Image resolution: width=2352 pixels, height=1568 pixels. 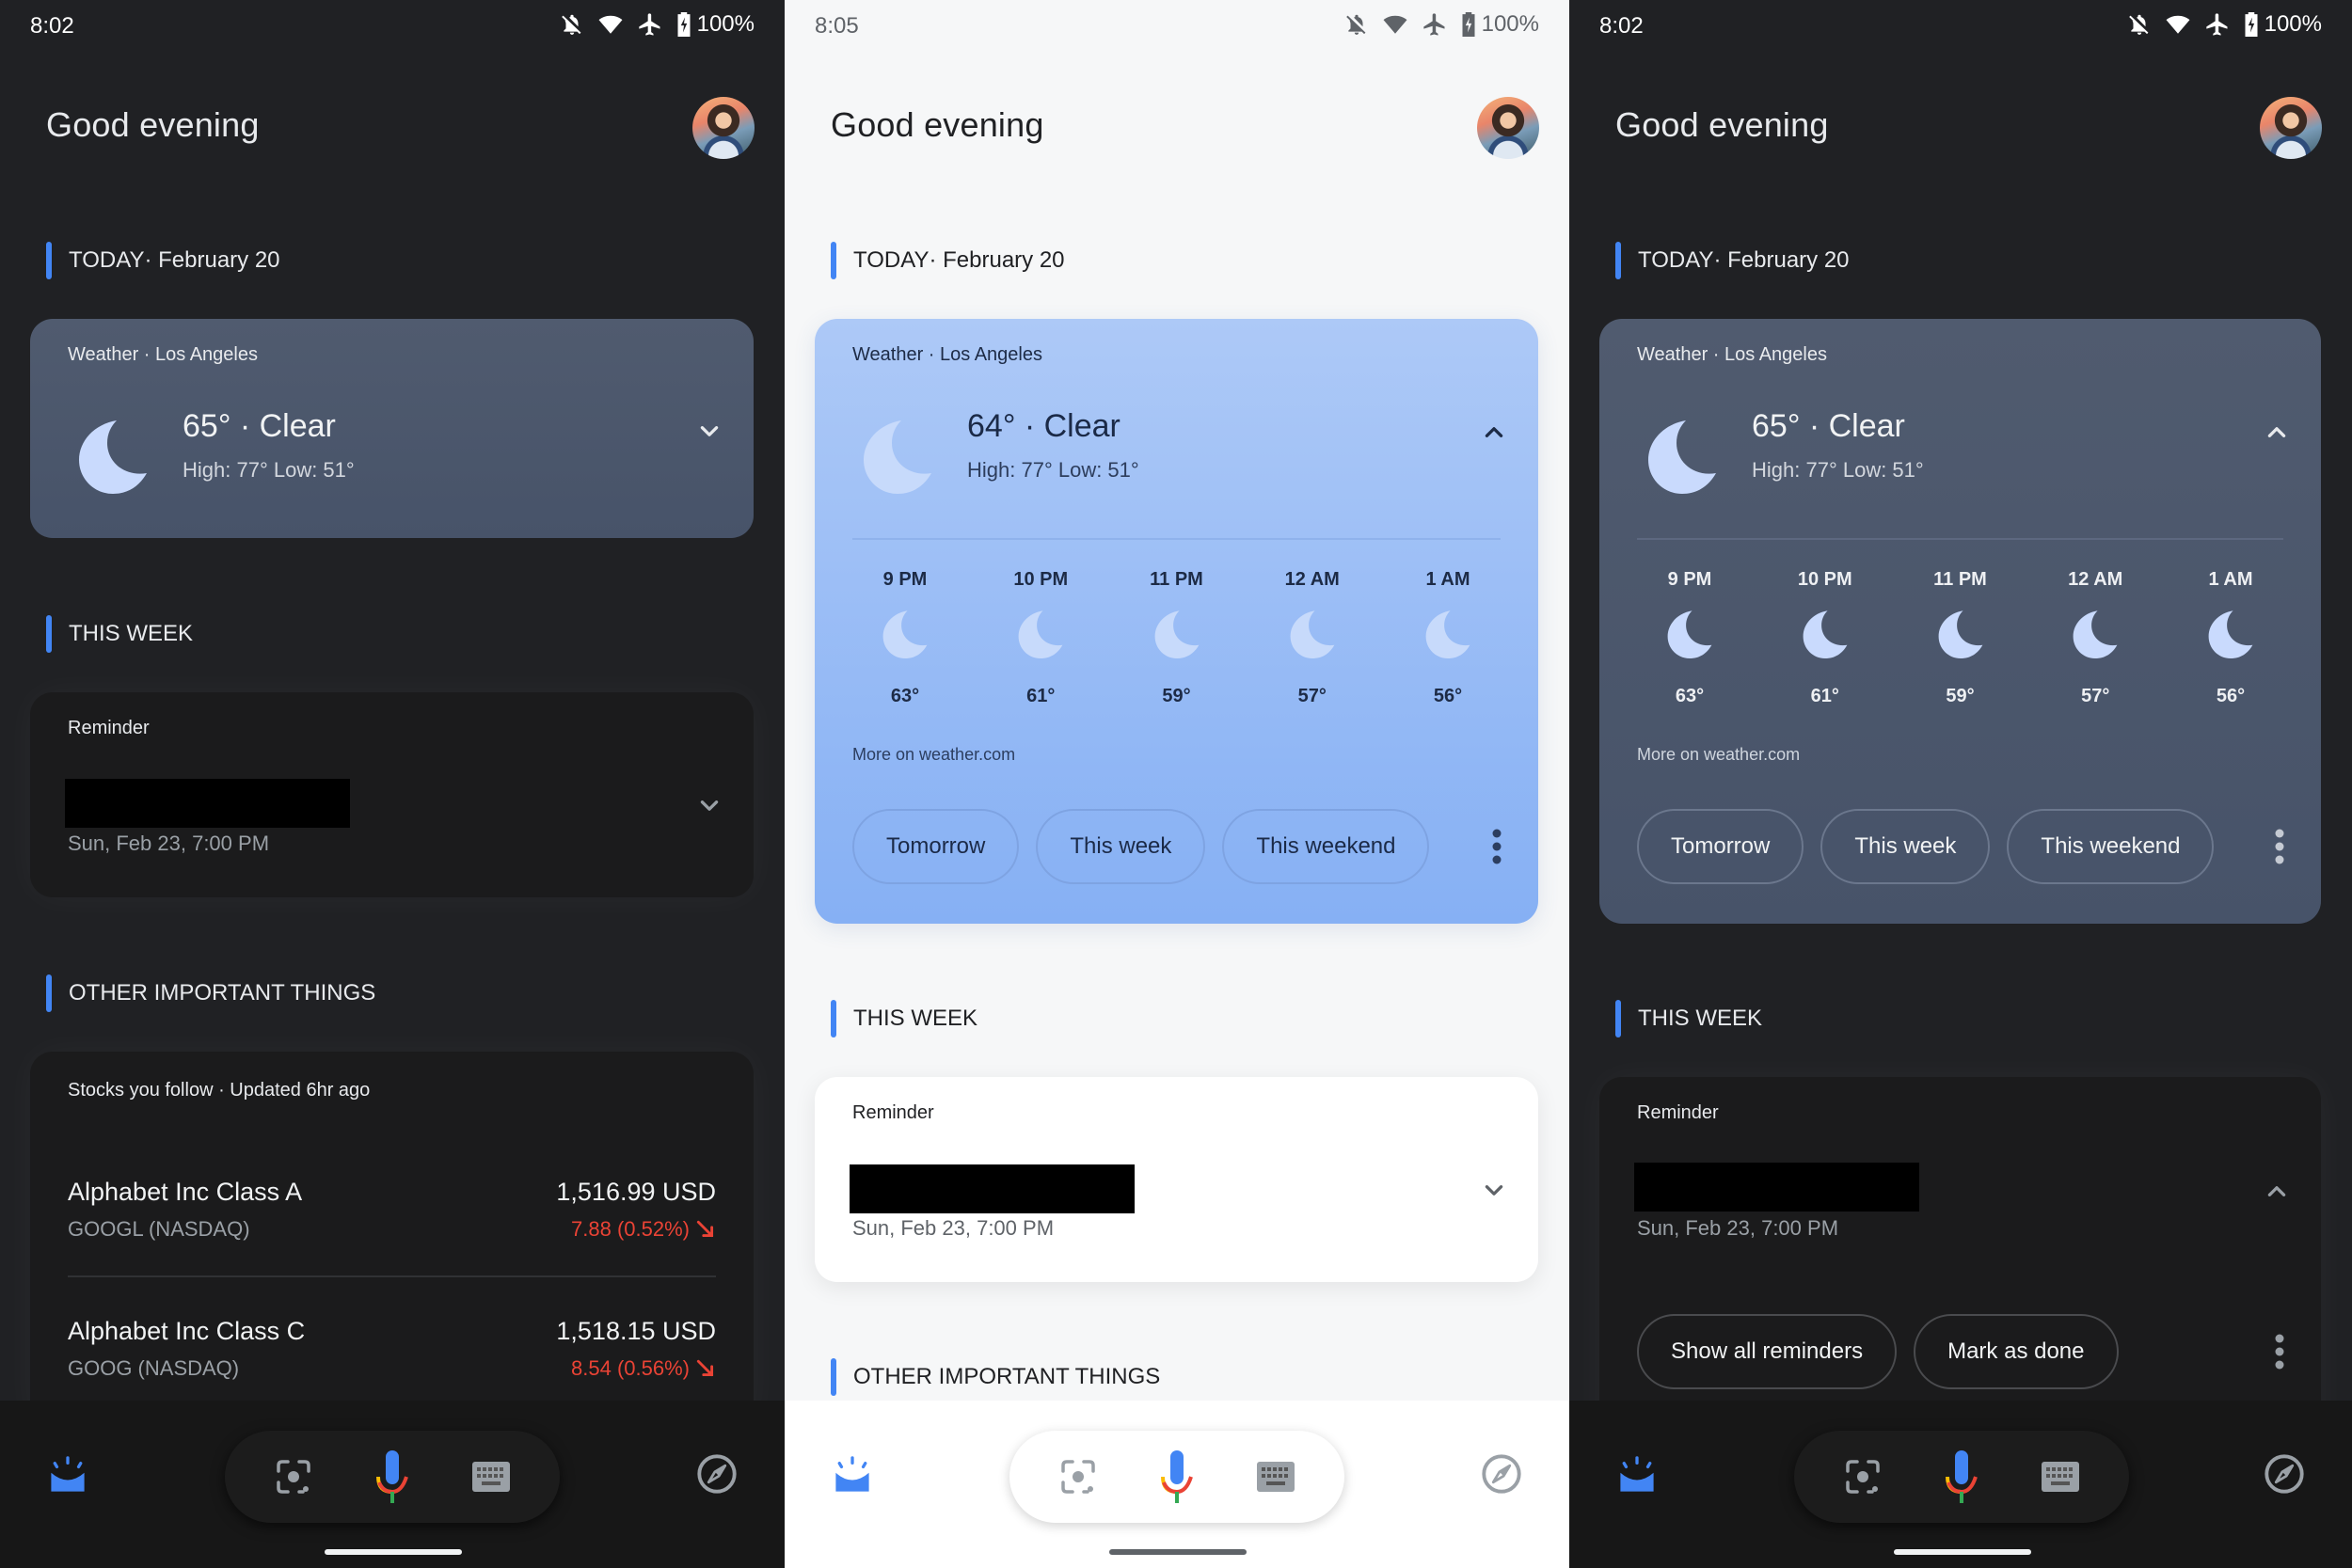 What do you see at coordinates (154, 1368) in the screenshot?
I see `stock-ticker: GOOG (NASDAQ)` at bounding box center [154, 1368].